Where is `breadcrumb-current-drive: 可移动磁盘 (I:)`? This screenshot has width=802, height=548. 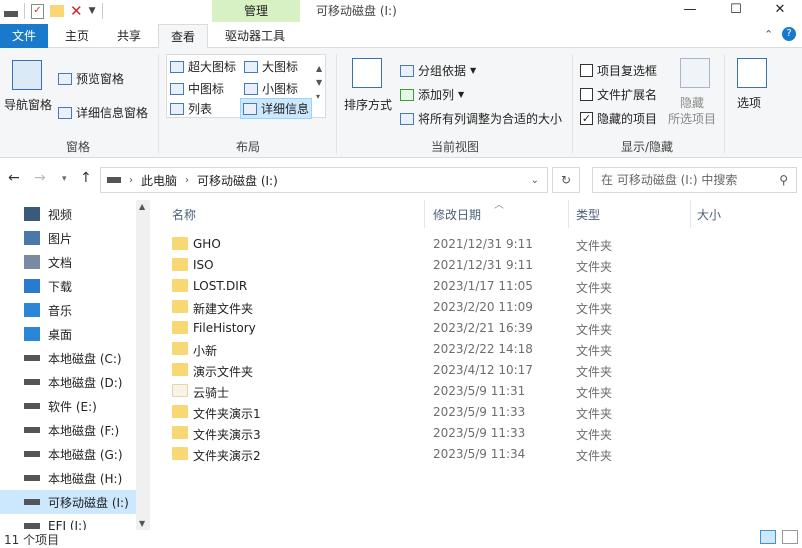
breadcrumb-current-drive: 可移动磁盘 (I:) is located at coordinates (237, 180).